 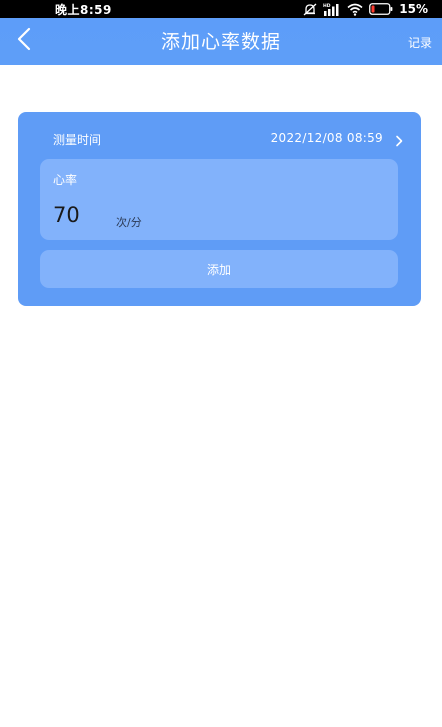 I want to click on status-bar: 晚上8:59 HD 15%, so click(x=221, y=9).